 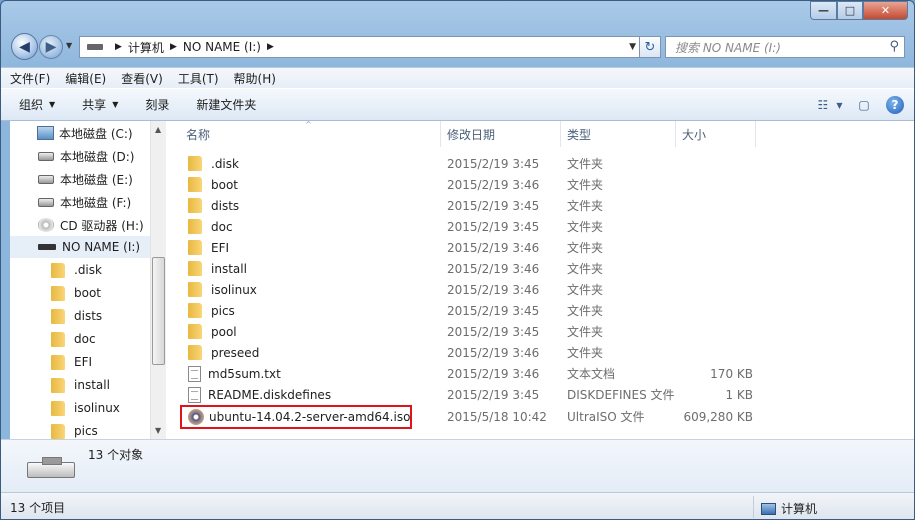 I want to click on item-count: 13 个项目, so click(x=38, y=507).